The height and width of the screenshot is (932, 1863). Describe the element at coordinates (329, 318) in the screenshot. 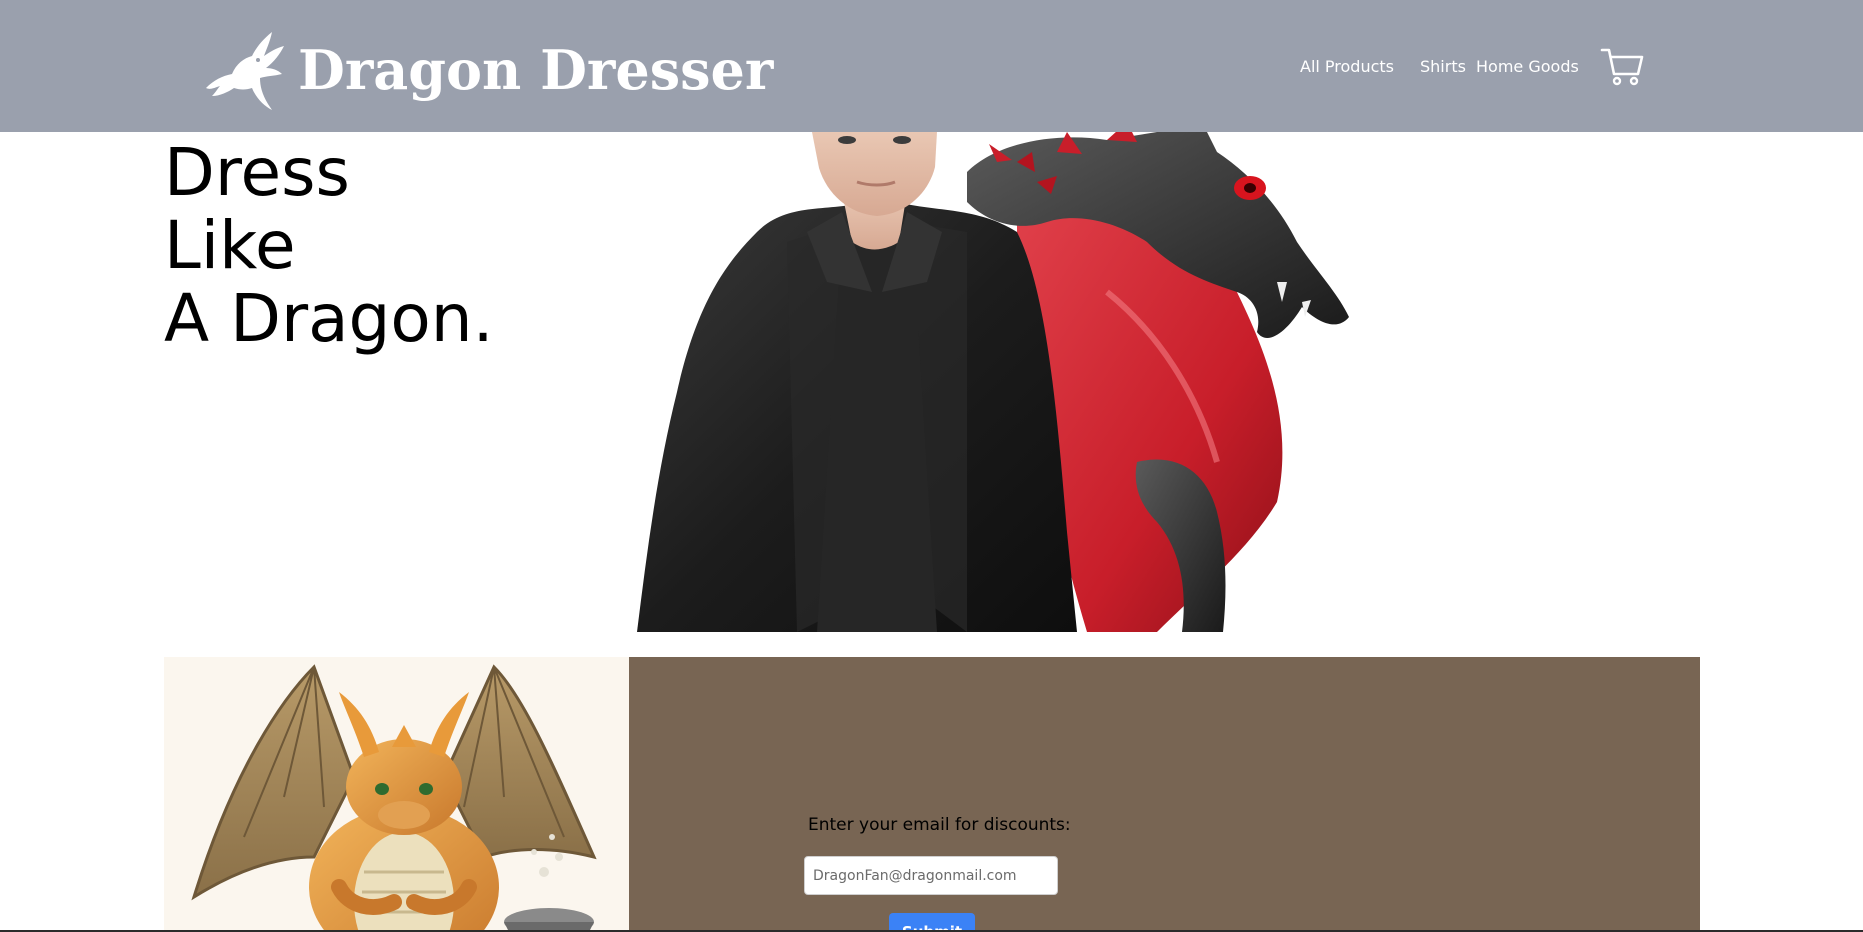

I see `hero-title-line: A Dragon.` at that location.